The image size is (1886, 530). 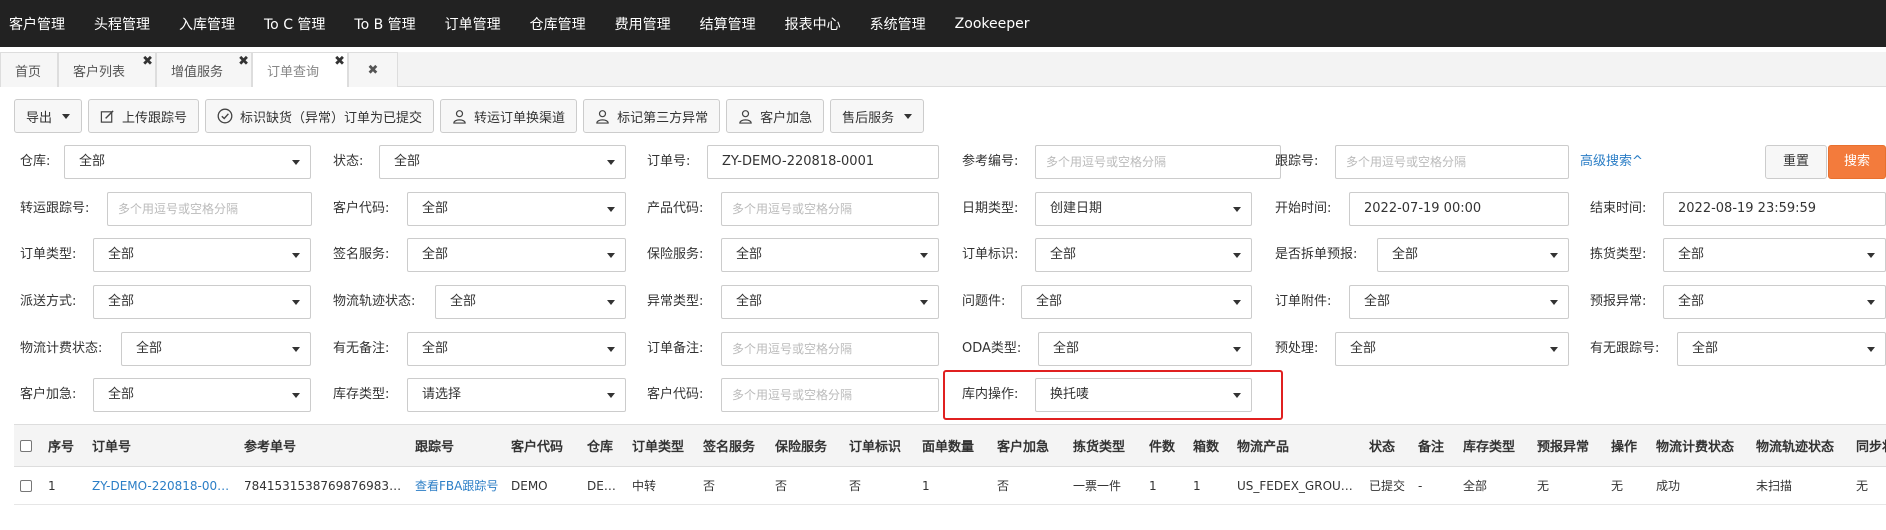 I want to click on tab-home: 首页, so click(x=29, y=69).